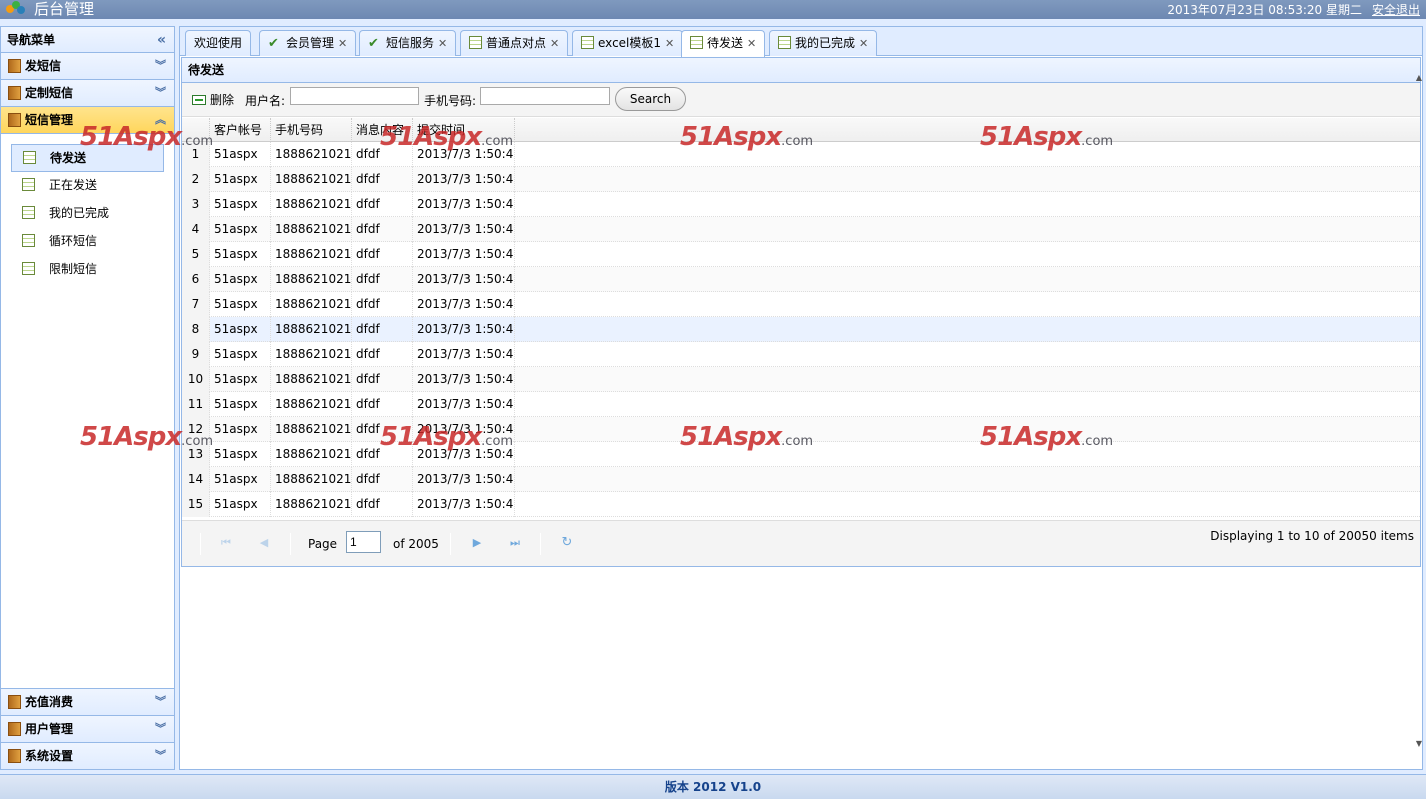 The height and width of the screenshot is (799, 1426). Describe the element at coordinates (515, 543) in the screenshot. I see `last-page-icon: ⏭` at that location.